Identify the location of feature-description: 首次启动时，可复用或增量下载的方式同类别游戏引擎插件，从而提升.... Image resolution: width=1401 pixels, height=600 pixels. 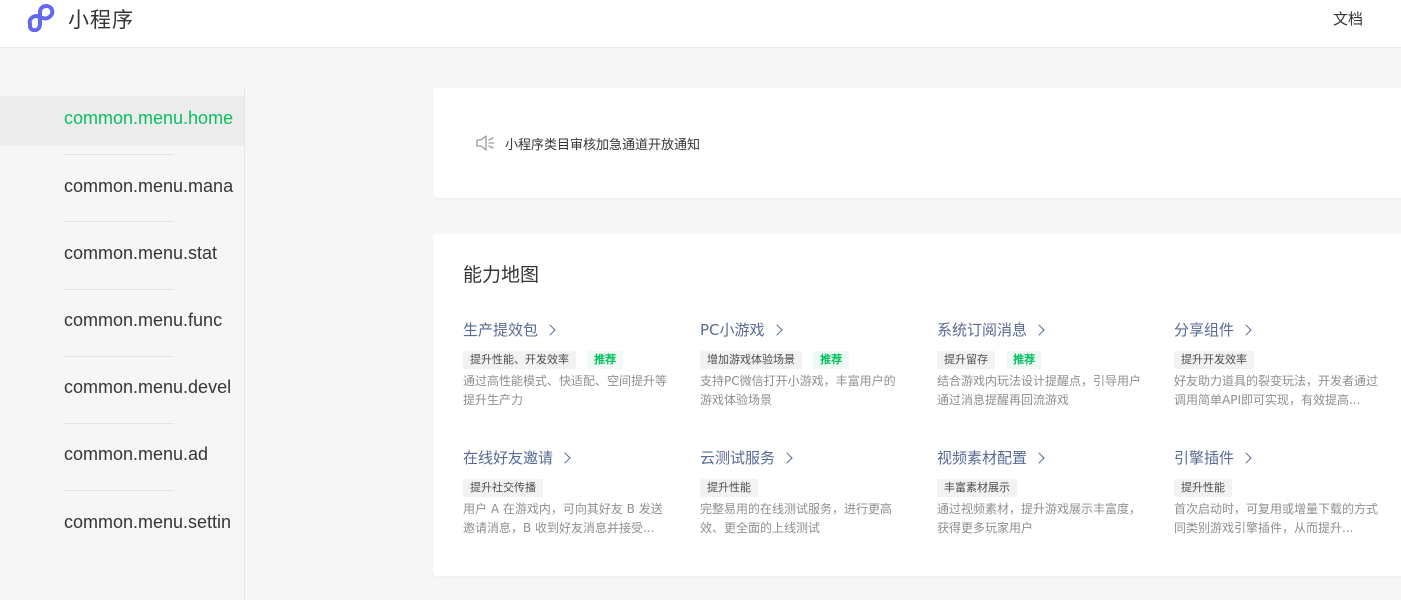
(1276, 518).